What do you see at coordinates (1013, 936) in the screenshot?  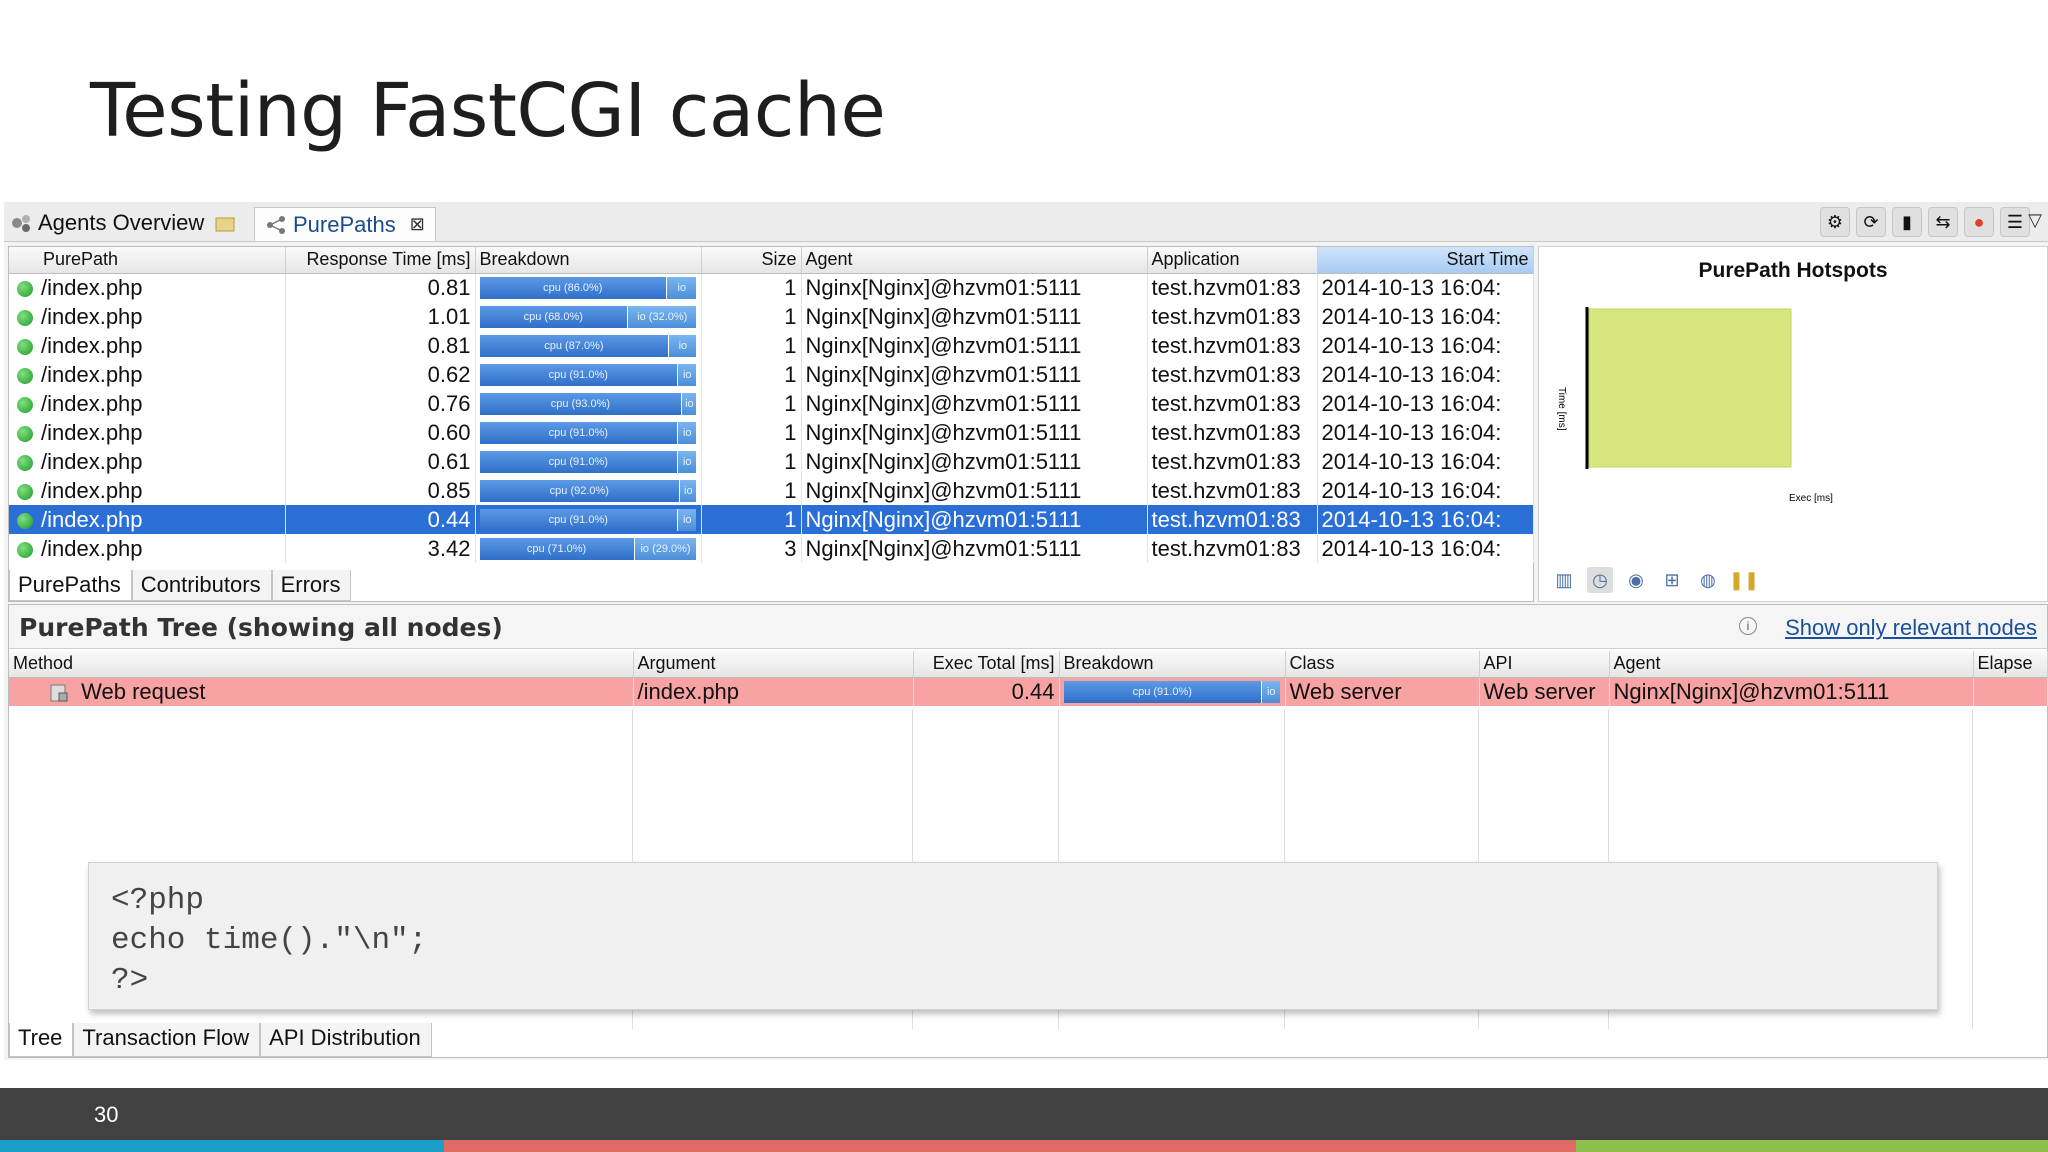 I see `php-code-overlay: <?php echo time()."\n"; ?>` at bounding box center [1013, 936].